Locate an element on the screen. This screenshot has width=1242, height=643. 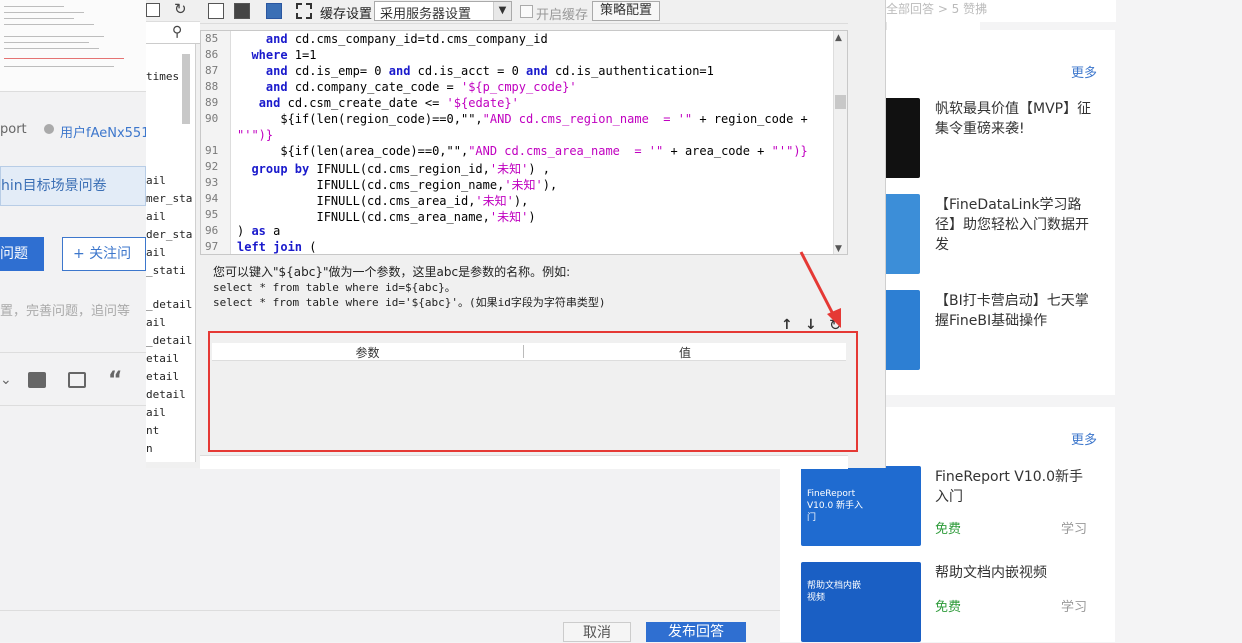
line-number: 90 is located at coordinates (212, 118).